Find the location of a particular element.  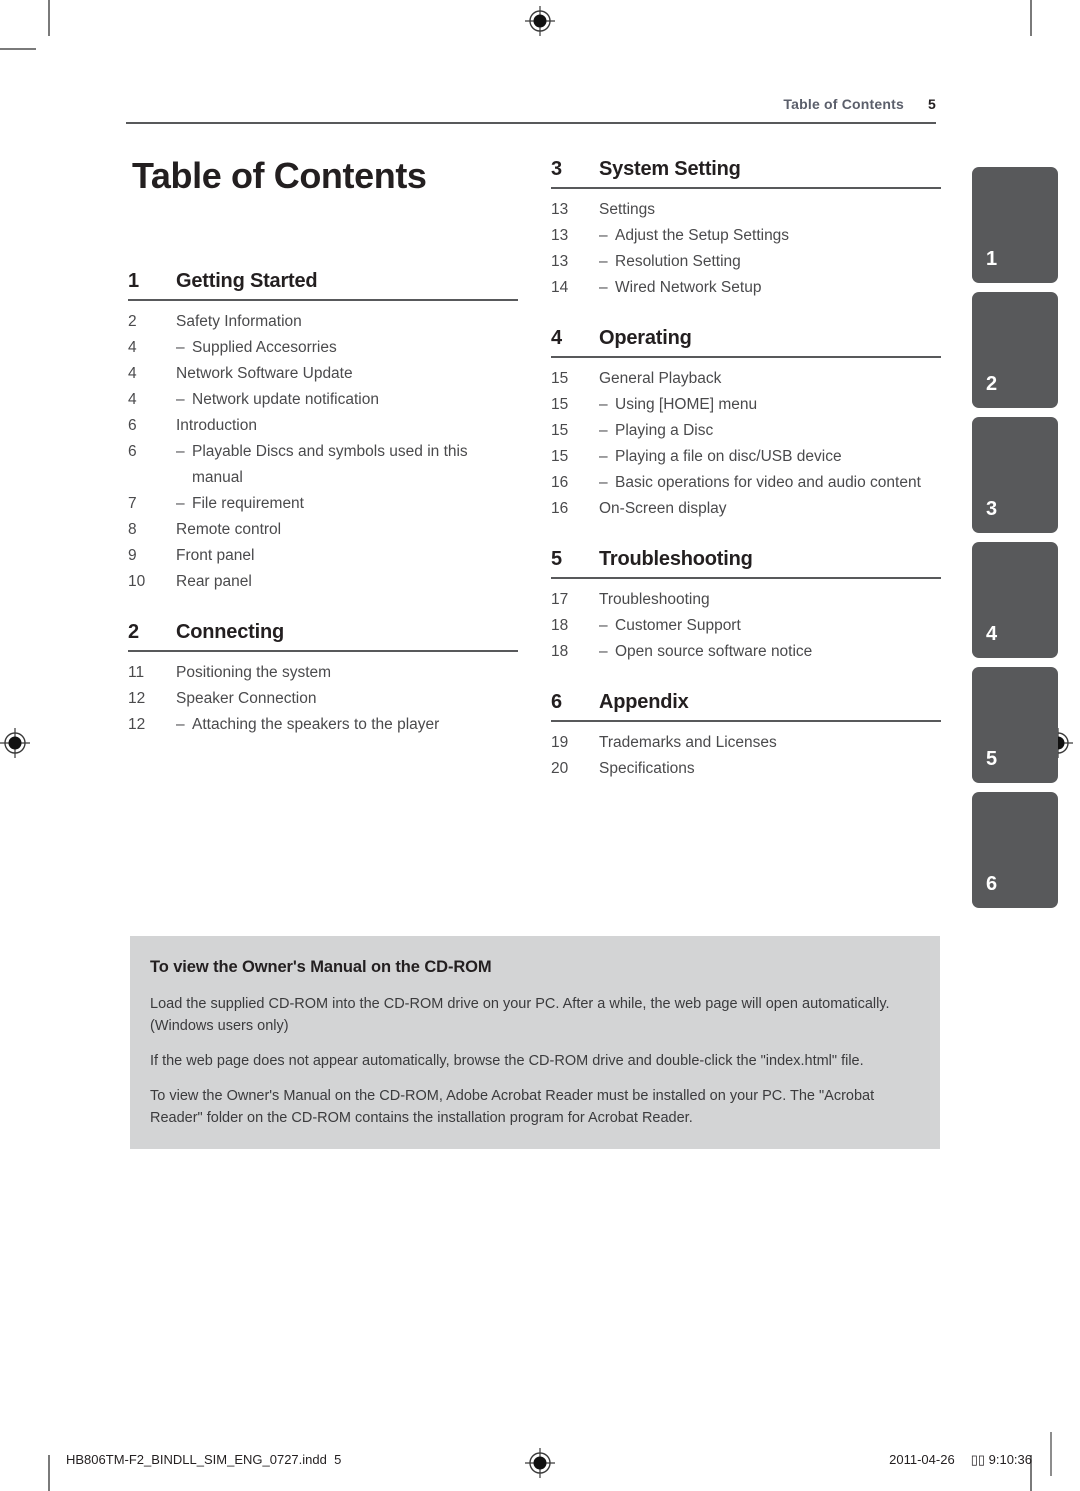

toc-entry: 15 – Using [HOME] menu is located at coordinates (746, 405).